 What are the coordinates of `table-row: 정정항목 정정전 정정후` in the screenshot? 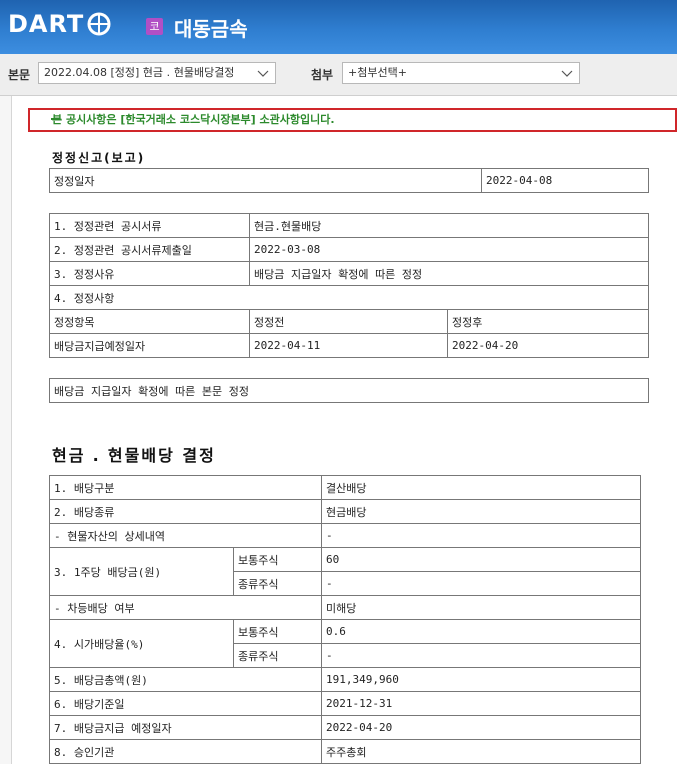 It's located at (349, 321).